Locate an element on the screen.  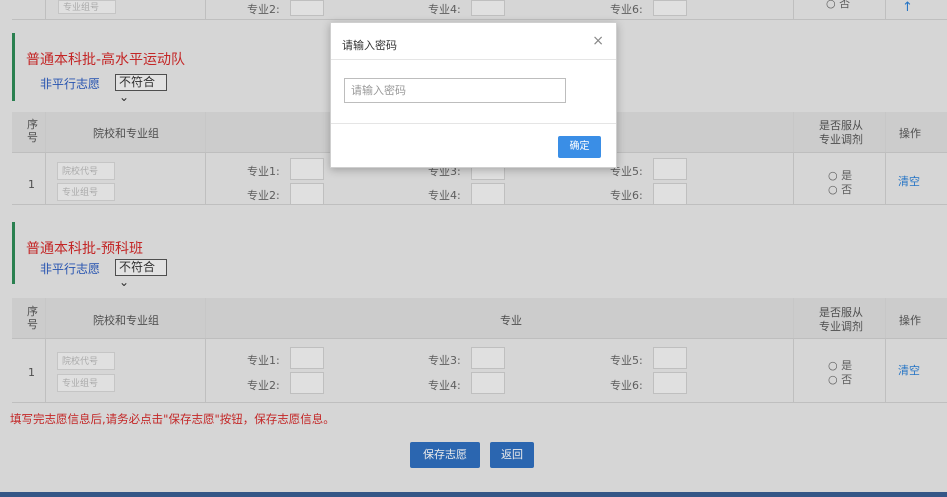
password-input: 请输入密码 is located at coordinates (455, 90).